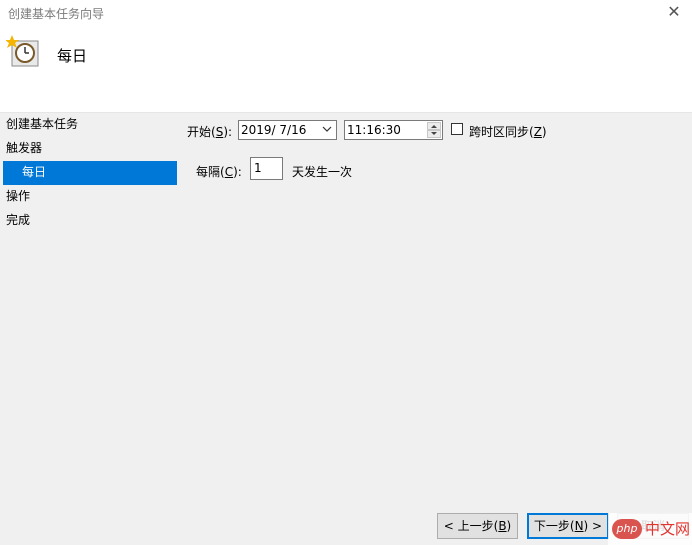 Image resolution: width=692 pixels, height=545 pixels. What do you see at coordinates (477, 526) in the screenshot?
I see `back-button: < 上一步(B)` at bounding box center [477, 526].